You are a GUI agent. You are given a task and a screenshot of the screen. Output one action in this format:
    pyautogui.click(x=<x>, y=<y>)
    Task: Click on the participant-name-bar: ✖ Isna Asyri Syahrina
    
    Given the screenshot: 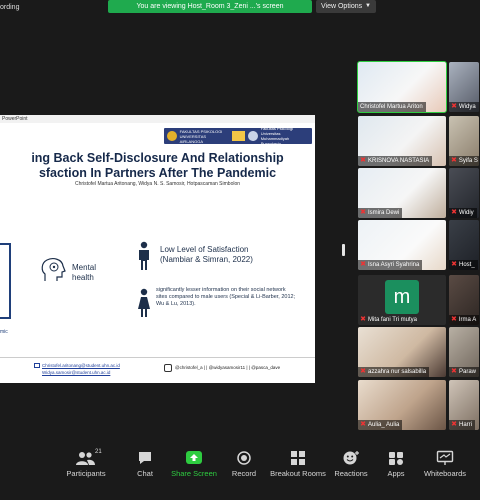 What is the action you would take?
    pyautogui.click(x=390, y=265)
    